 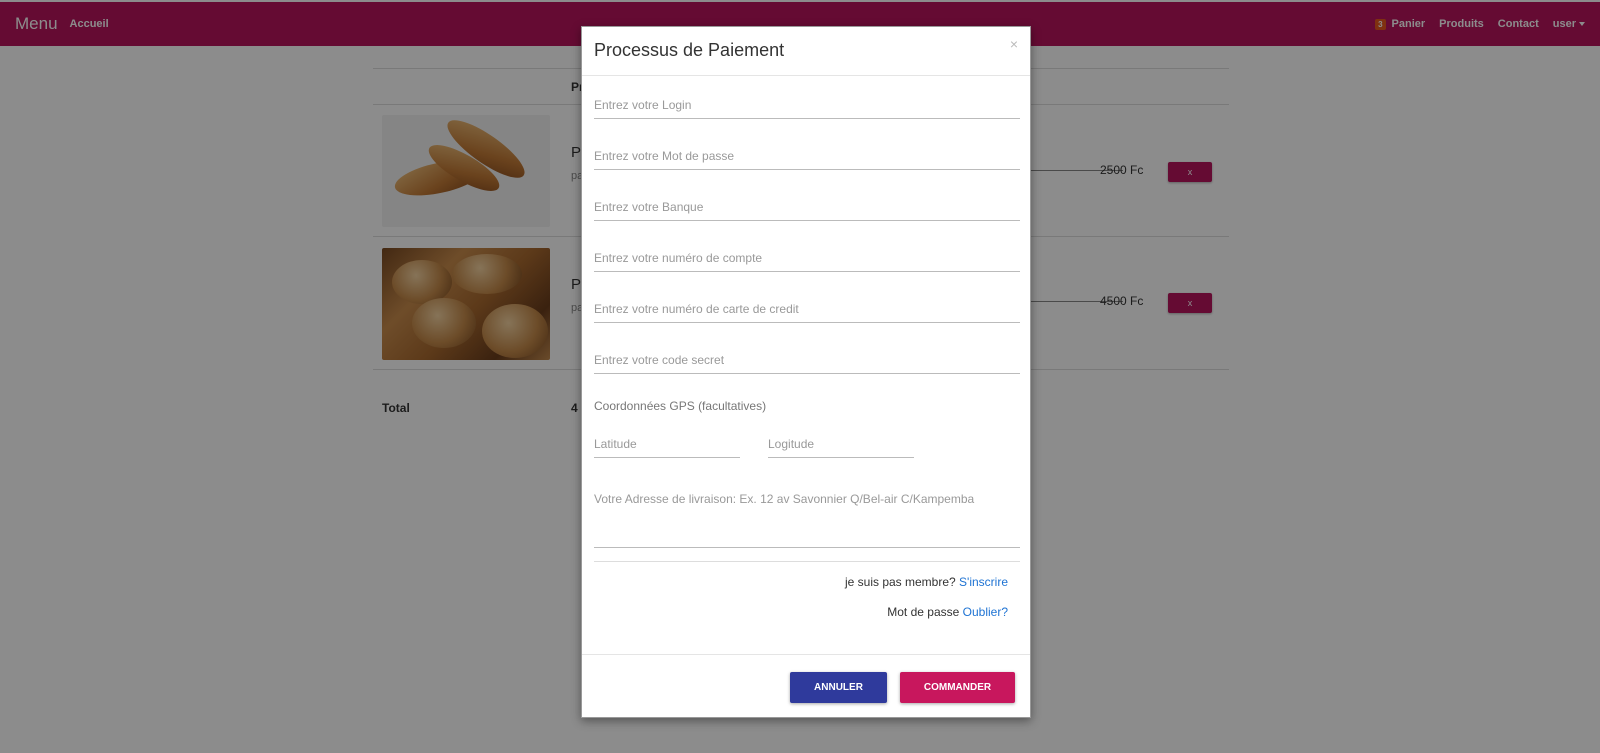 What do you see at coordinates (807, 207) in the screenshot?
I see `bank-input` at bounding box center [807, 207].